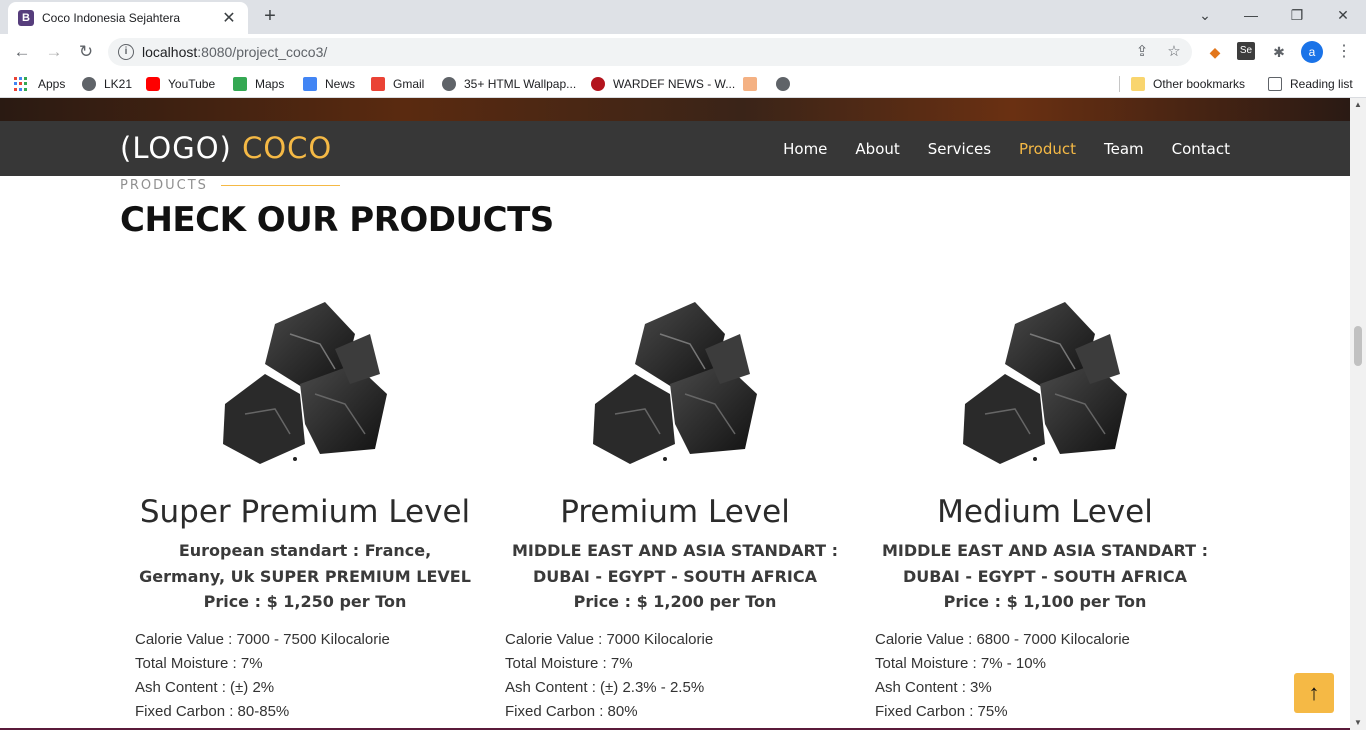 This screenshot has height=730, width=1366. Describe the element at coordinates (1047, 149) in the screenshot. I see `nav-product: Product` at that location.